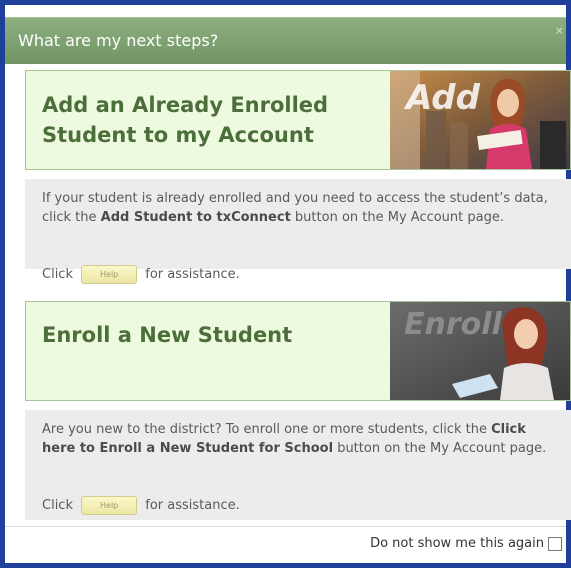 The height and width of the screenshot is (568, 571). What do you see at coordinates (480, 120) in the screenshot?
I see `add-student-image: Add` at bounding box center [480, 120].